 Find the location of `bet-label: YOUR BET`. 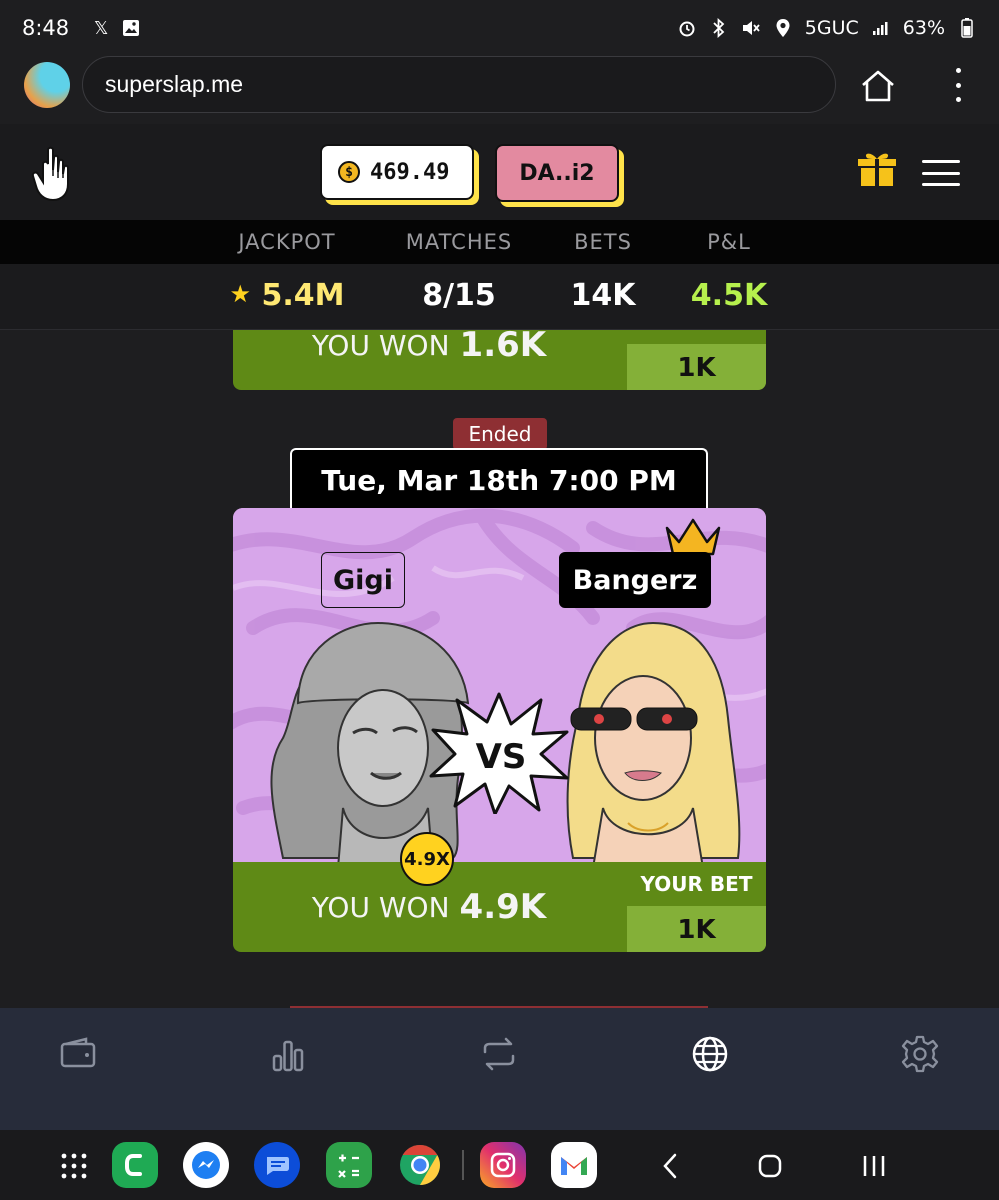

bet-label: YOUR BET is located at coordinates (696, 884).